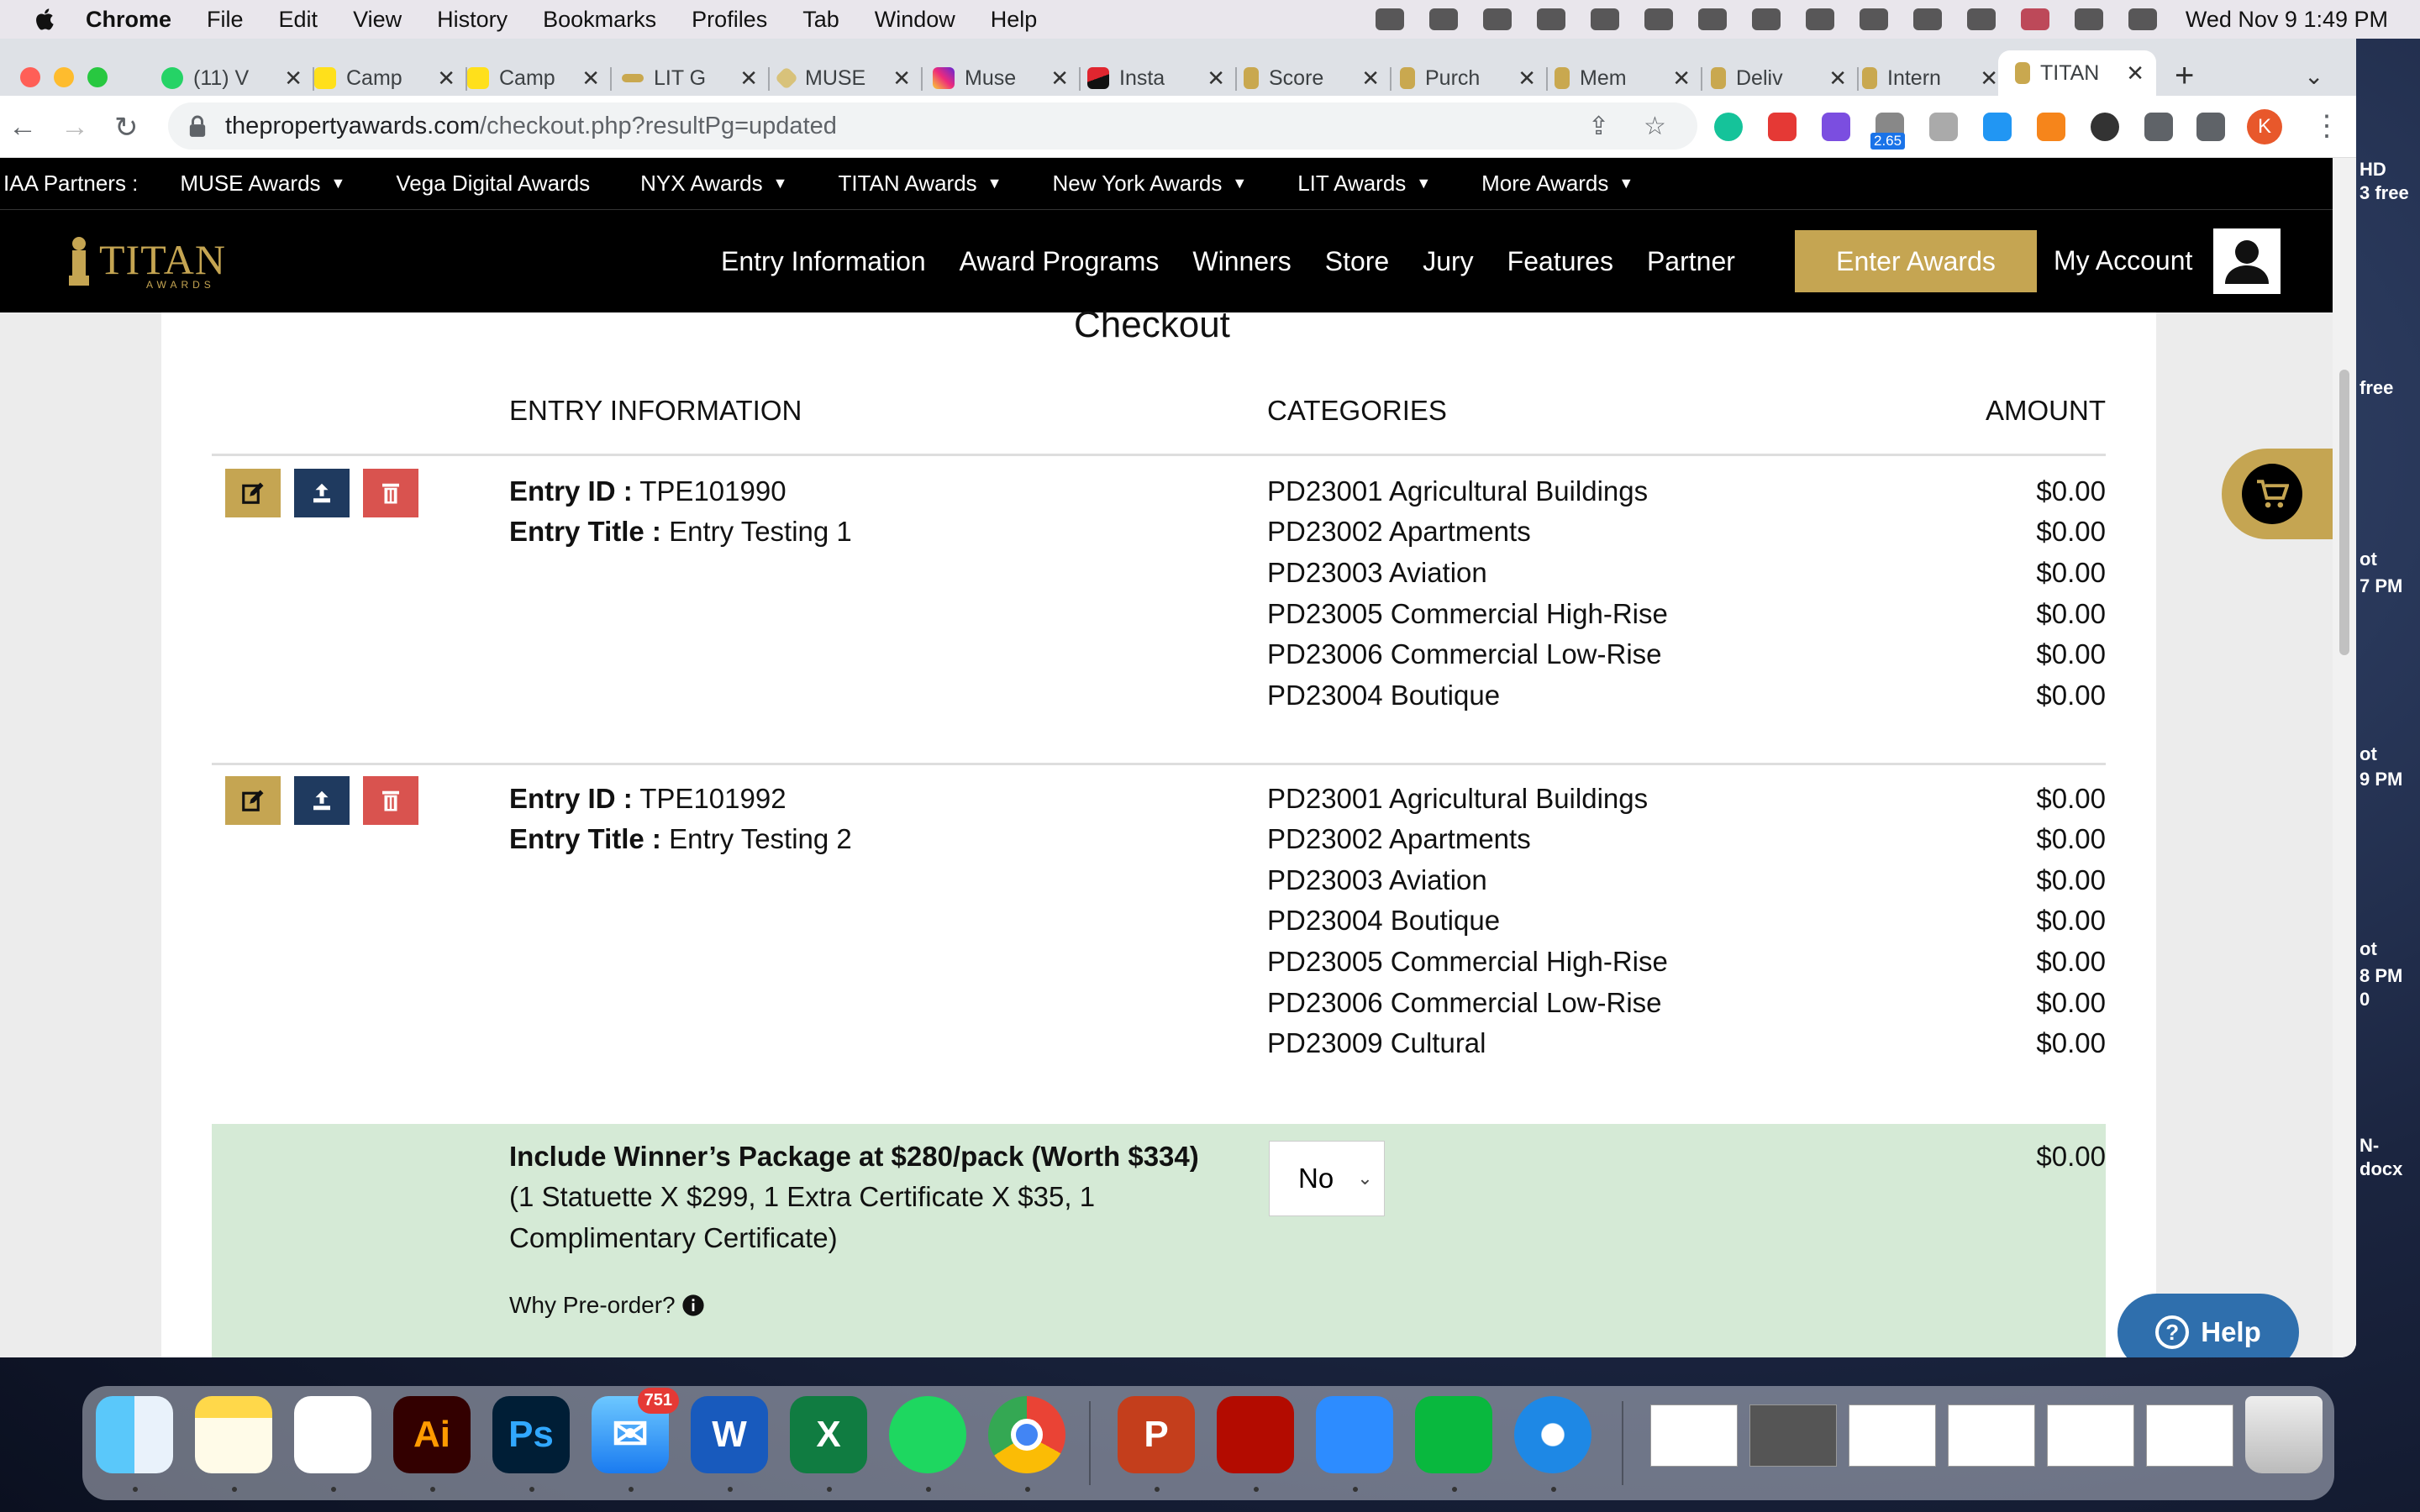 The height and width of the screenshot is (1512, 2420). What do you see at coordinates (2090, 1435) in the screenshot?
I see `minimized-finder-window` at bounding box center [2090, 1435].